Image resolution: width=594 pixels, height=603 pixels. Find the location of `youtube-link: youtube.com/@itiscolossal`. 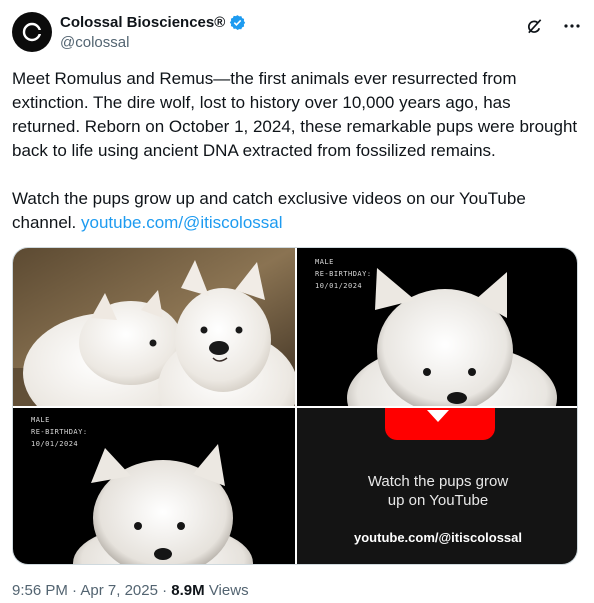

youtube-link: youtube.com/@itiscolossal is located at coordinates (182, 222).